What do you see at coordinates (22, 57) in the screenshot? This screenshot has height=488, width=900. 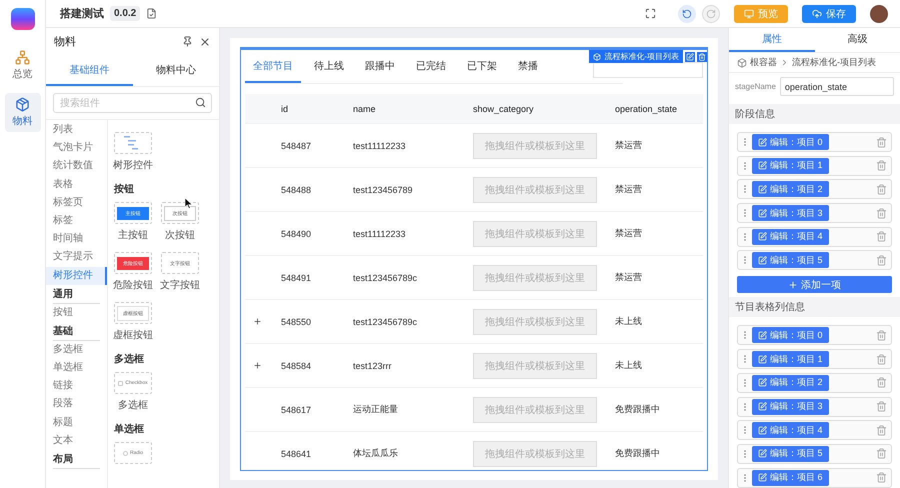 I see `nav-icon` at bounding box center [22, 57].